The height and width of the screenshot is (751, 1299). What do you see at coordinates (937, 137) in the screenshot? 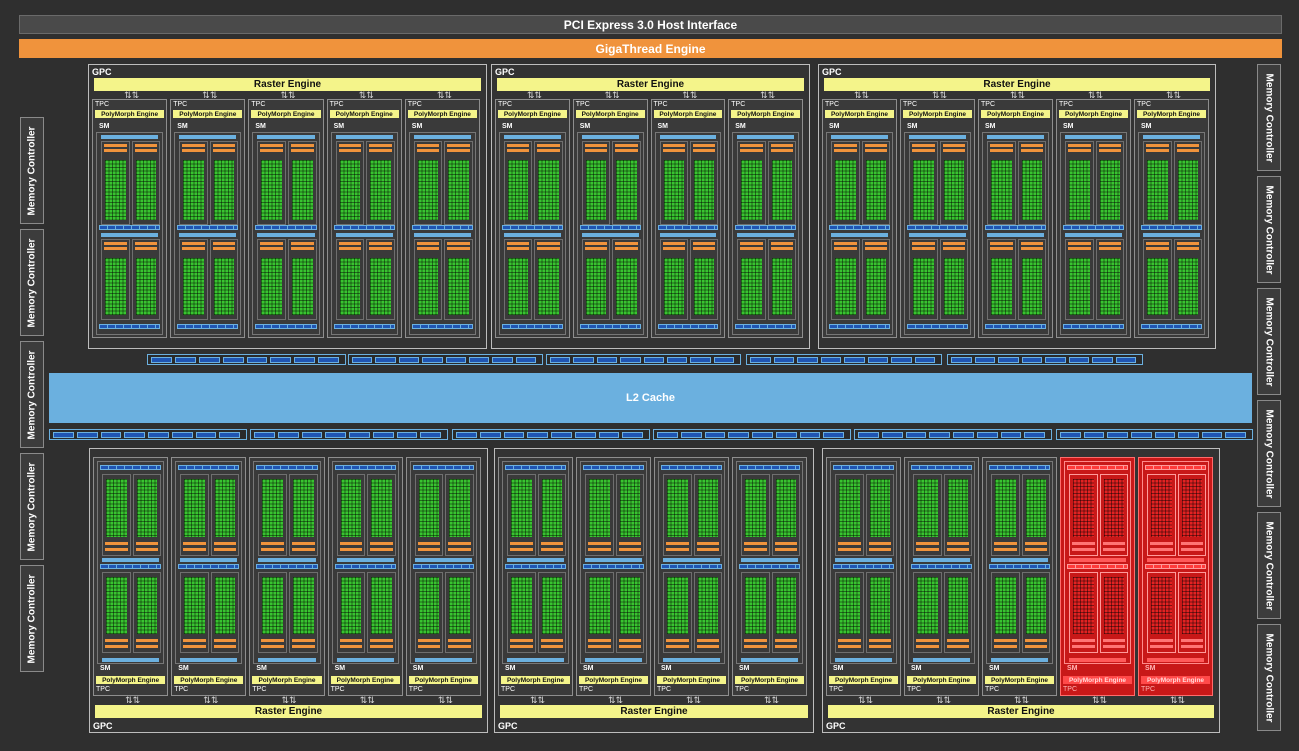
I see `sm-l1-cache` at bounding box center [937, 137].